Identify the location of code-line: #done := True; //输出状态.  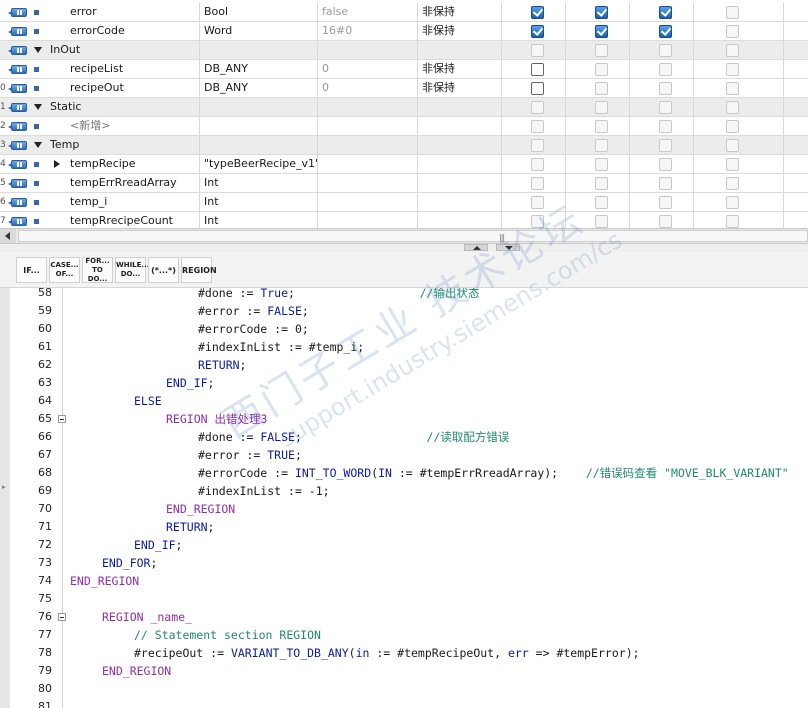
(274, 295).